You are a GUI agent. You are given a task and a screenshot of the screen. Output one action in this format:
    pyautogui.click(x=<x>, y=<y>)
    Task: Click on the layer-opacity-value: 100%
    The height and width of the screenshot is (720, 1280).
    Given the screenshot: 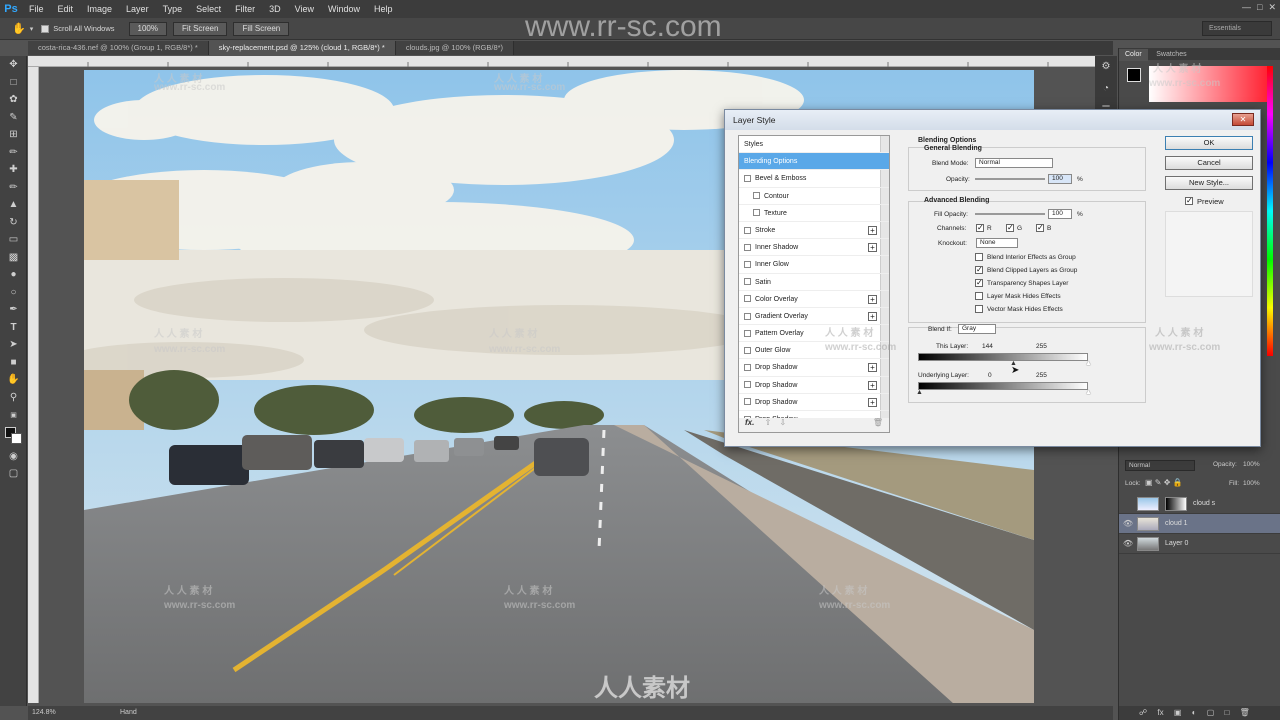 What is the action you would take?
    pyautogui.click(x=1251, y=464)
    